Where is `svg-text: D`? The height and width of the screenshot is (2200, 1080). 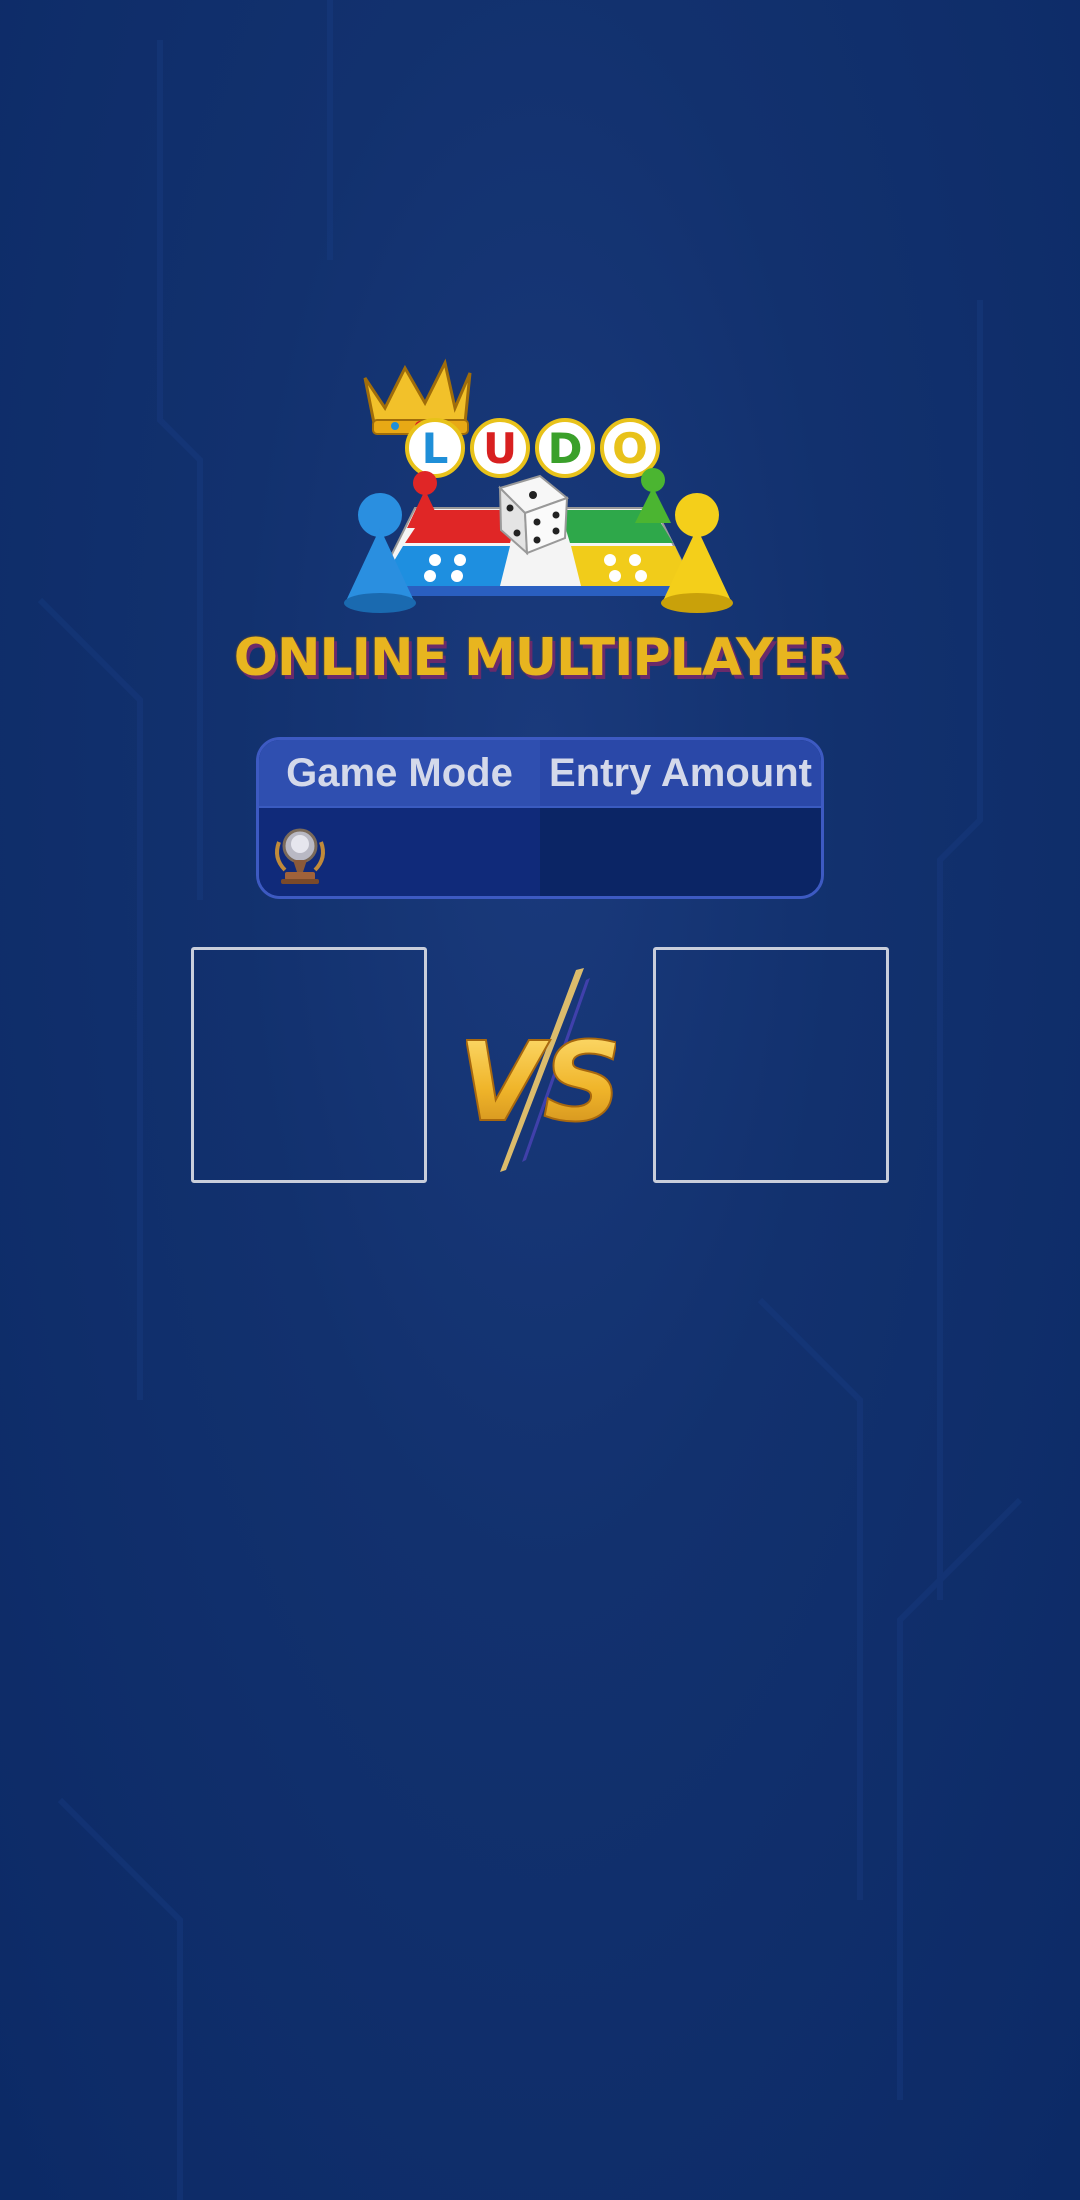 svg-text: D is located at coordinates (565, 448).